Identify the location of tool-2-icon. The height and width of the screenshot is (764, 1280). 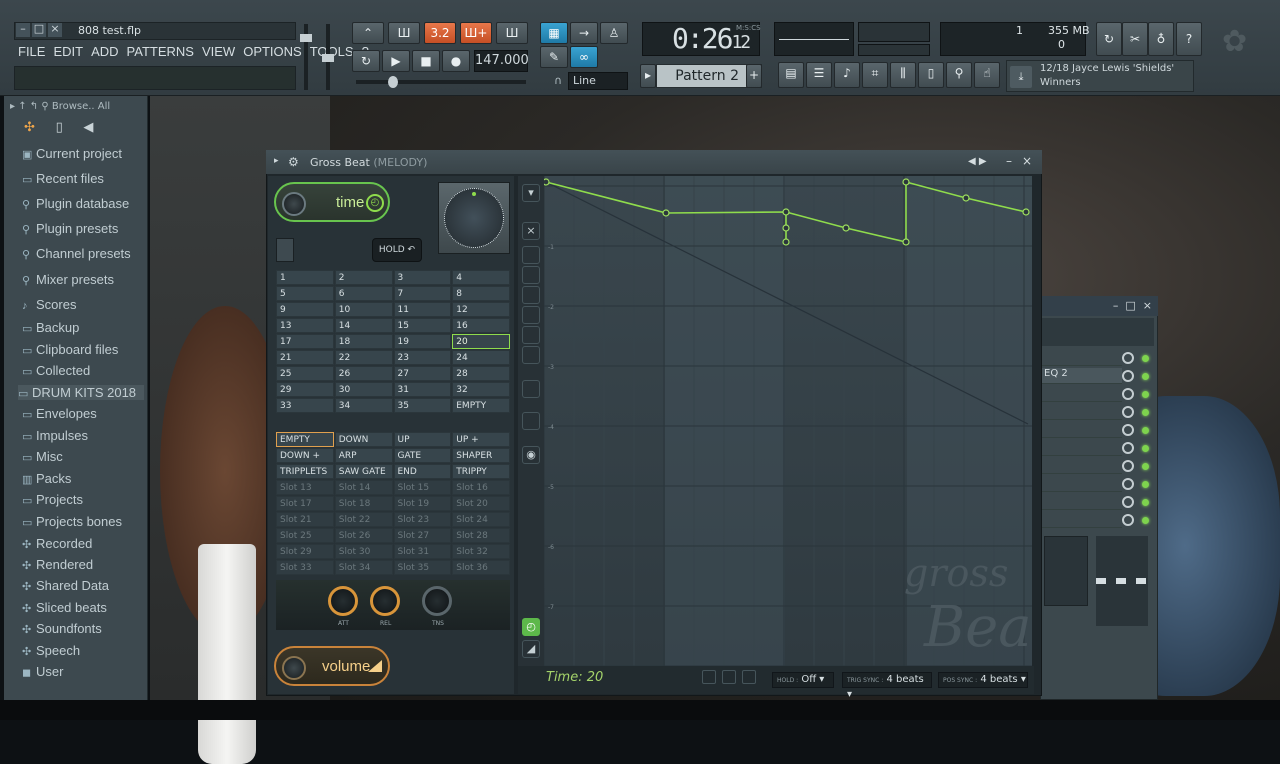
(531, 275).